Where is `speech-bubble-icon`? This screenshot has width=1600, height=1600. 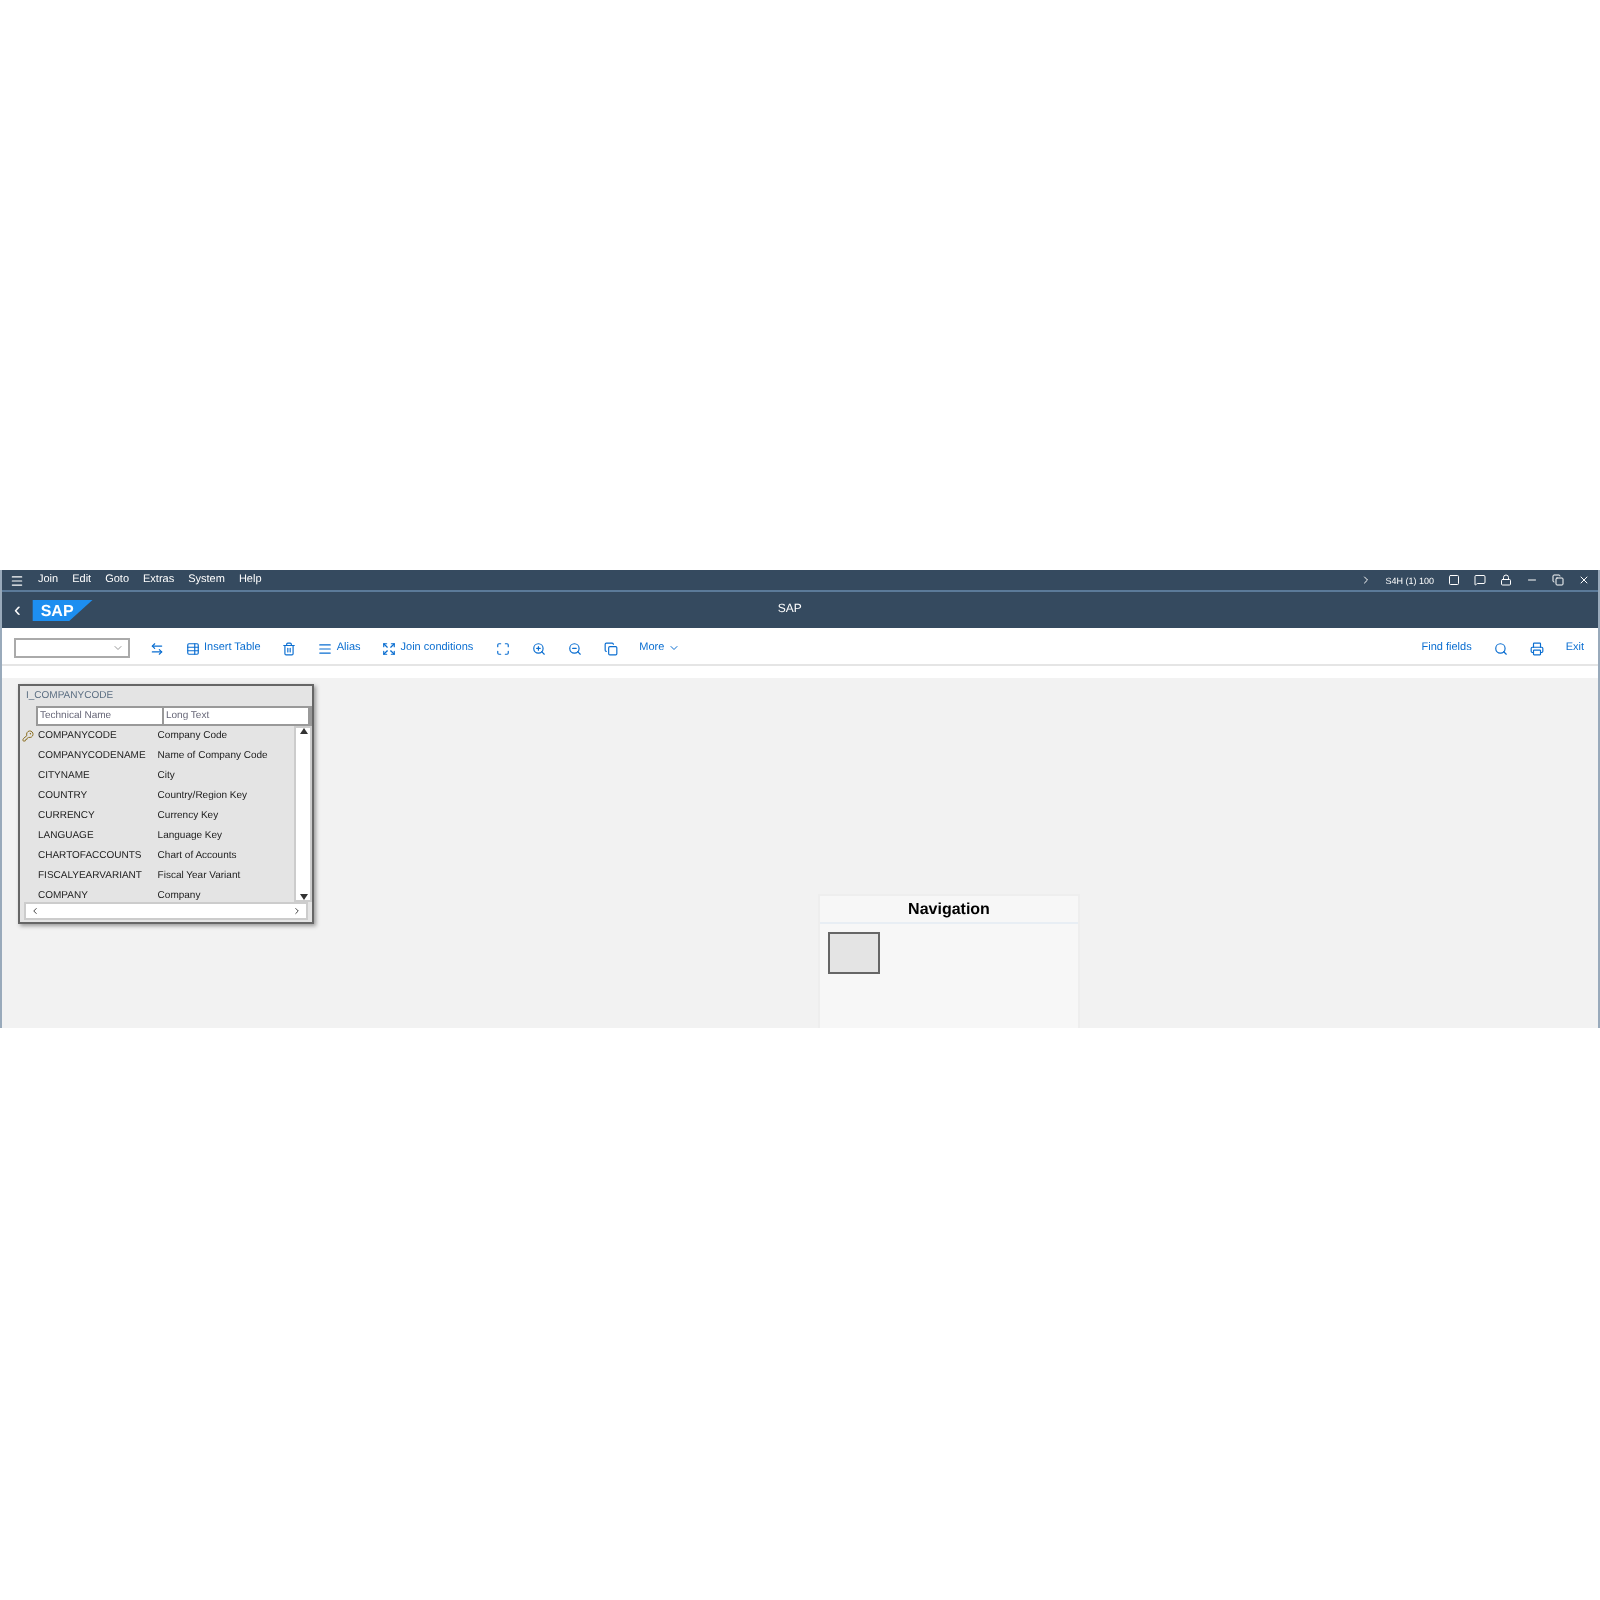
speech-bubble-icon is located at coordinates (1480, 580).